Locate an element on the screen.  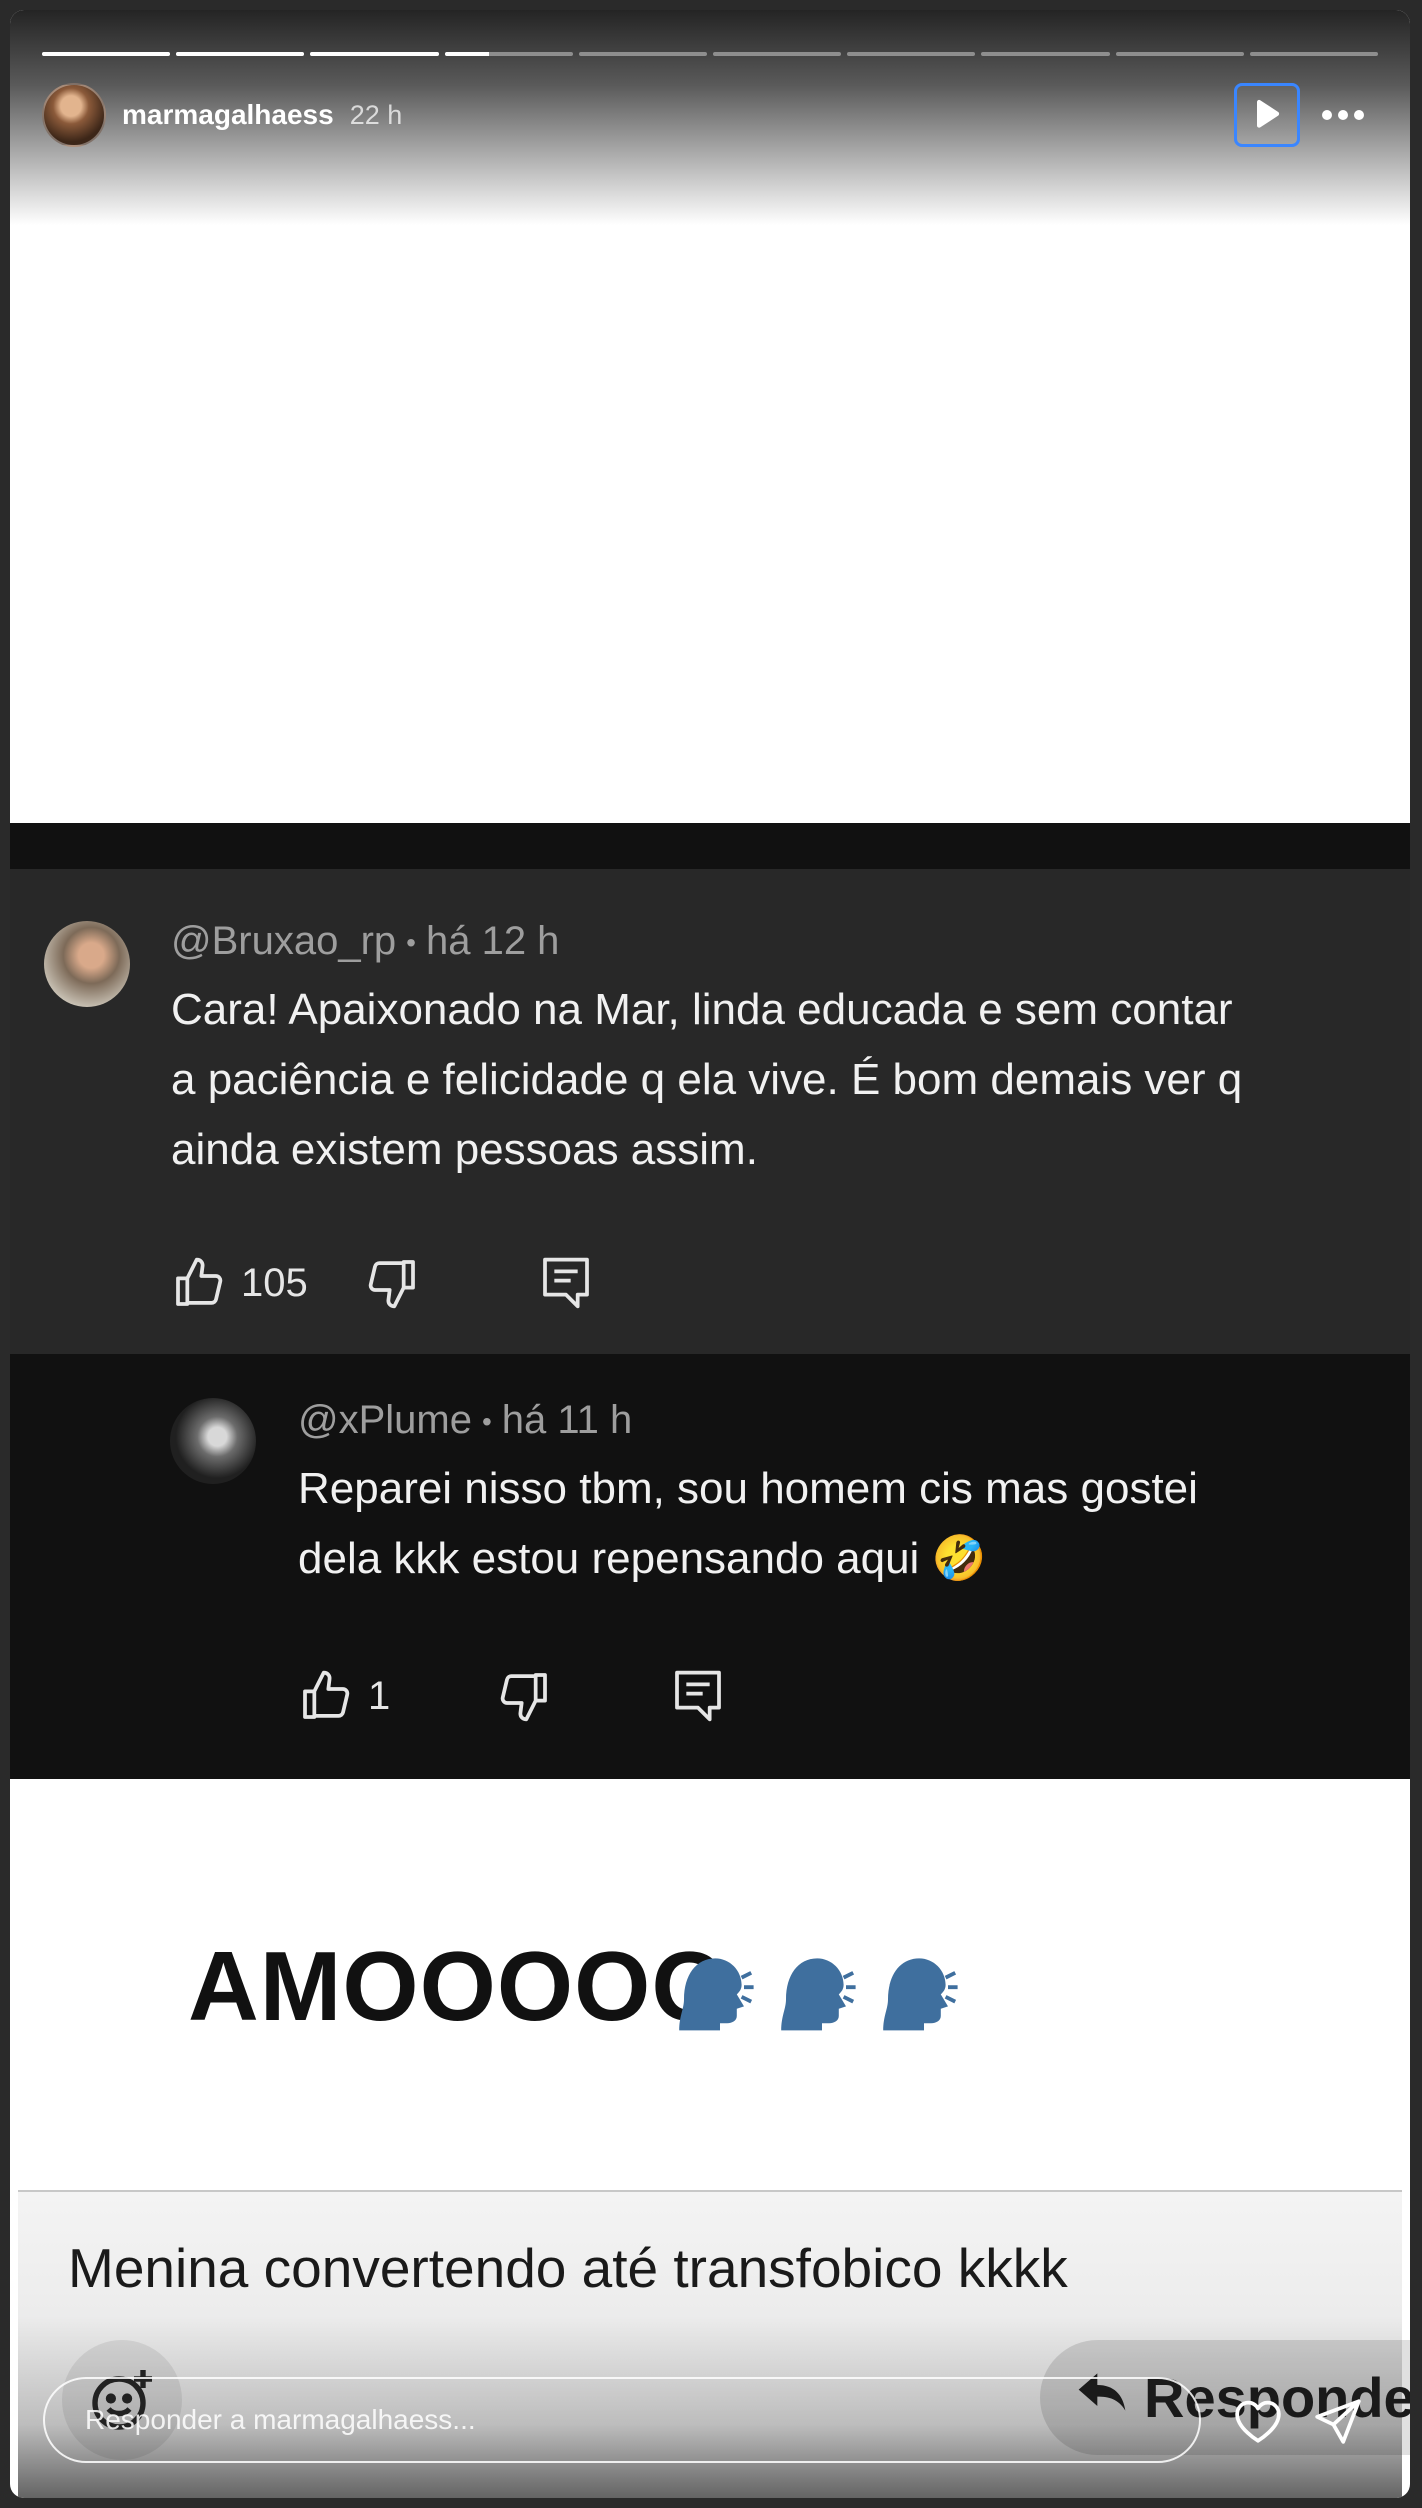
heart-icon is located at coordinates (1258, 2421).